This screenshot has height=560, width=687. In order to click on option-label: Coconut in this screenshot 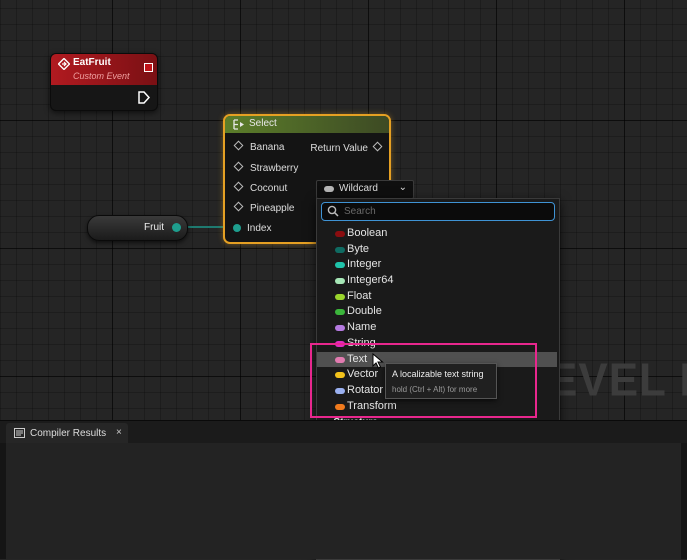, I will do `click(269, 188)`.